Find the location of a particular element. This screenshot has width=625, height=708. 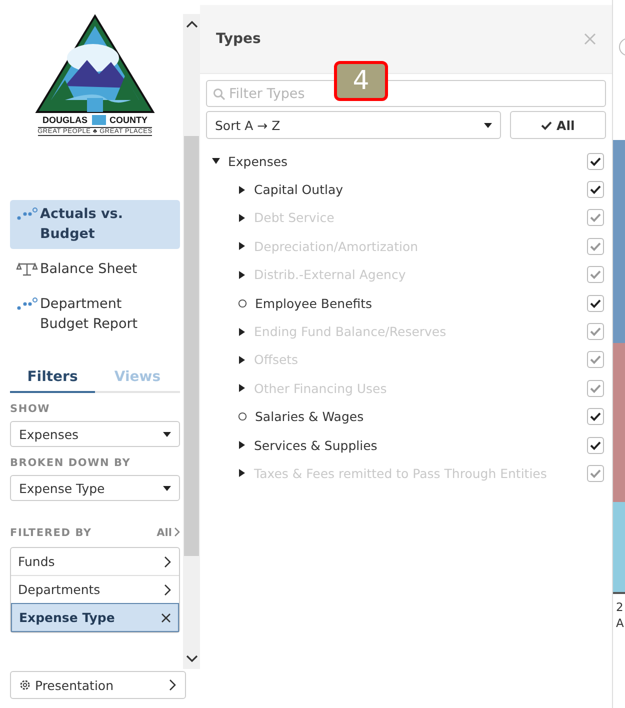

tree-item-label: Employee Benefits is located at coordinates (417, 303).